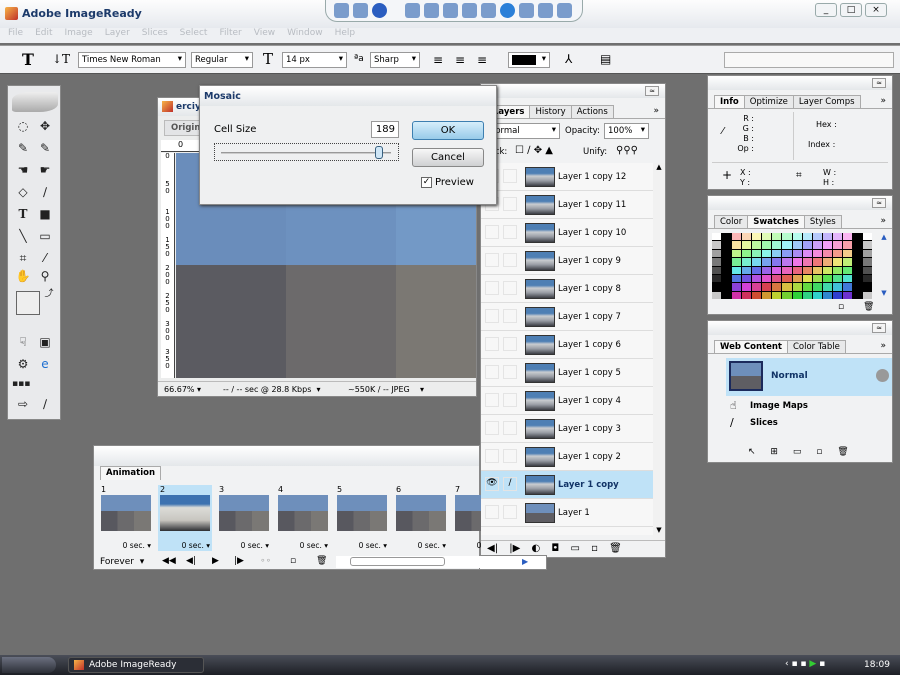 Image resolution: width=900 pixels, height=675 pixels. I want to click on prev-frame-icon: ◀|, so click(492, 548).